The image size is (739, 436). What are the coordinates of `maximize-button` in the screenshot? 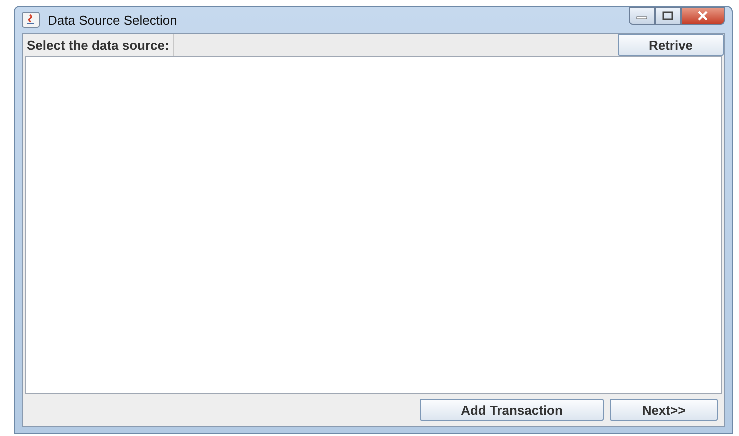 It's located at (668, 16).